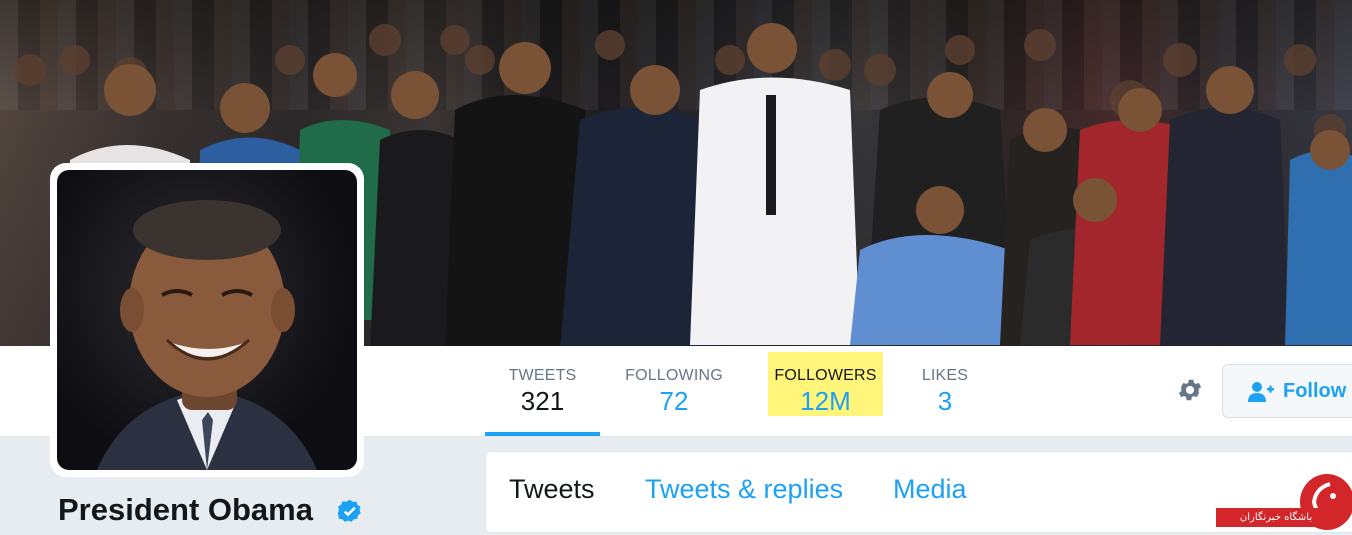 The height and width of the screenshot is (535, 1352). What do you see at coordinates (945, 401) in the screenshot?
I see `stat-likes-value: 3` at bounding box center [945, 401].